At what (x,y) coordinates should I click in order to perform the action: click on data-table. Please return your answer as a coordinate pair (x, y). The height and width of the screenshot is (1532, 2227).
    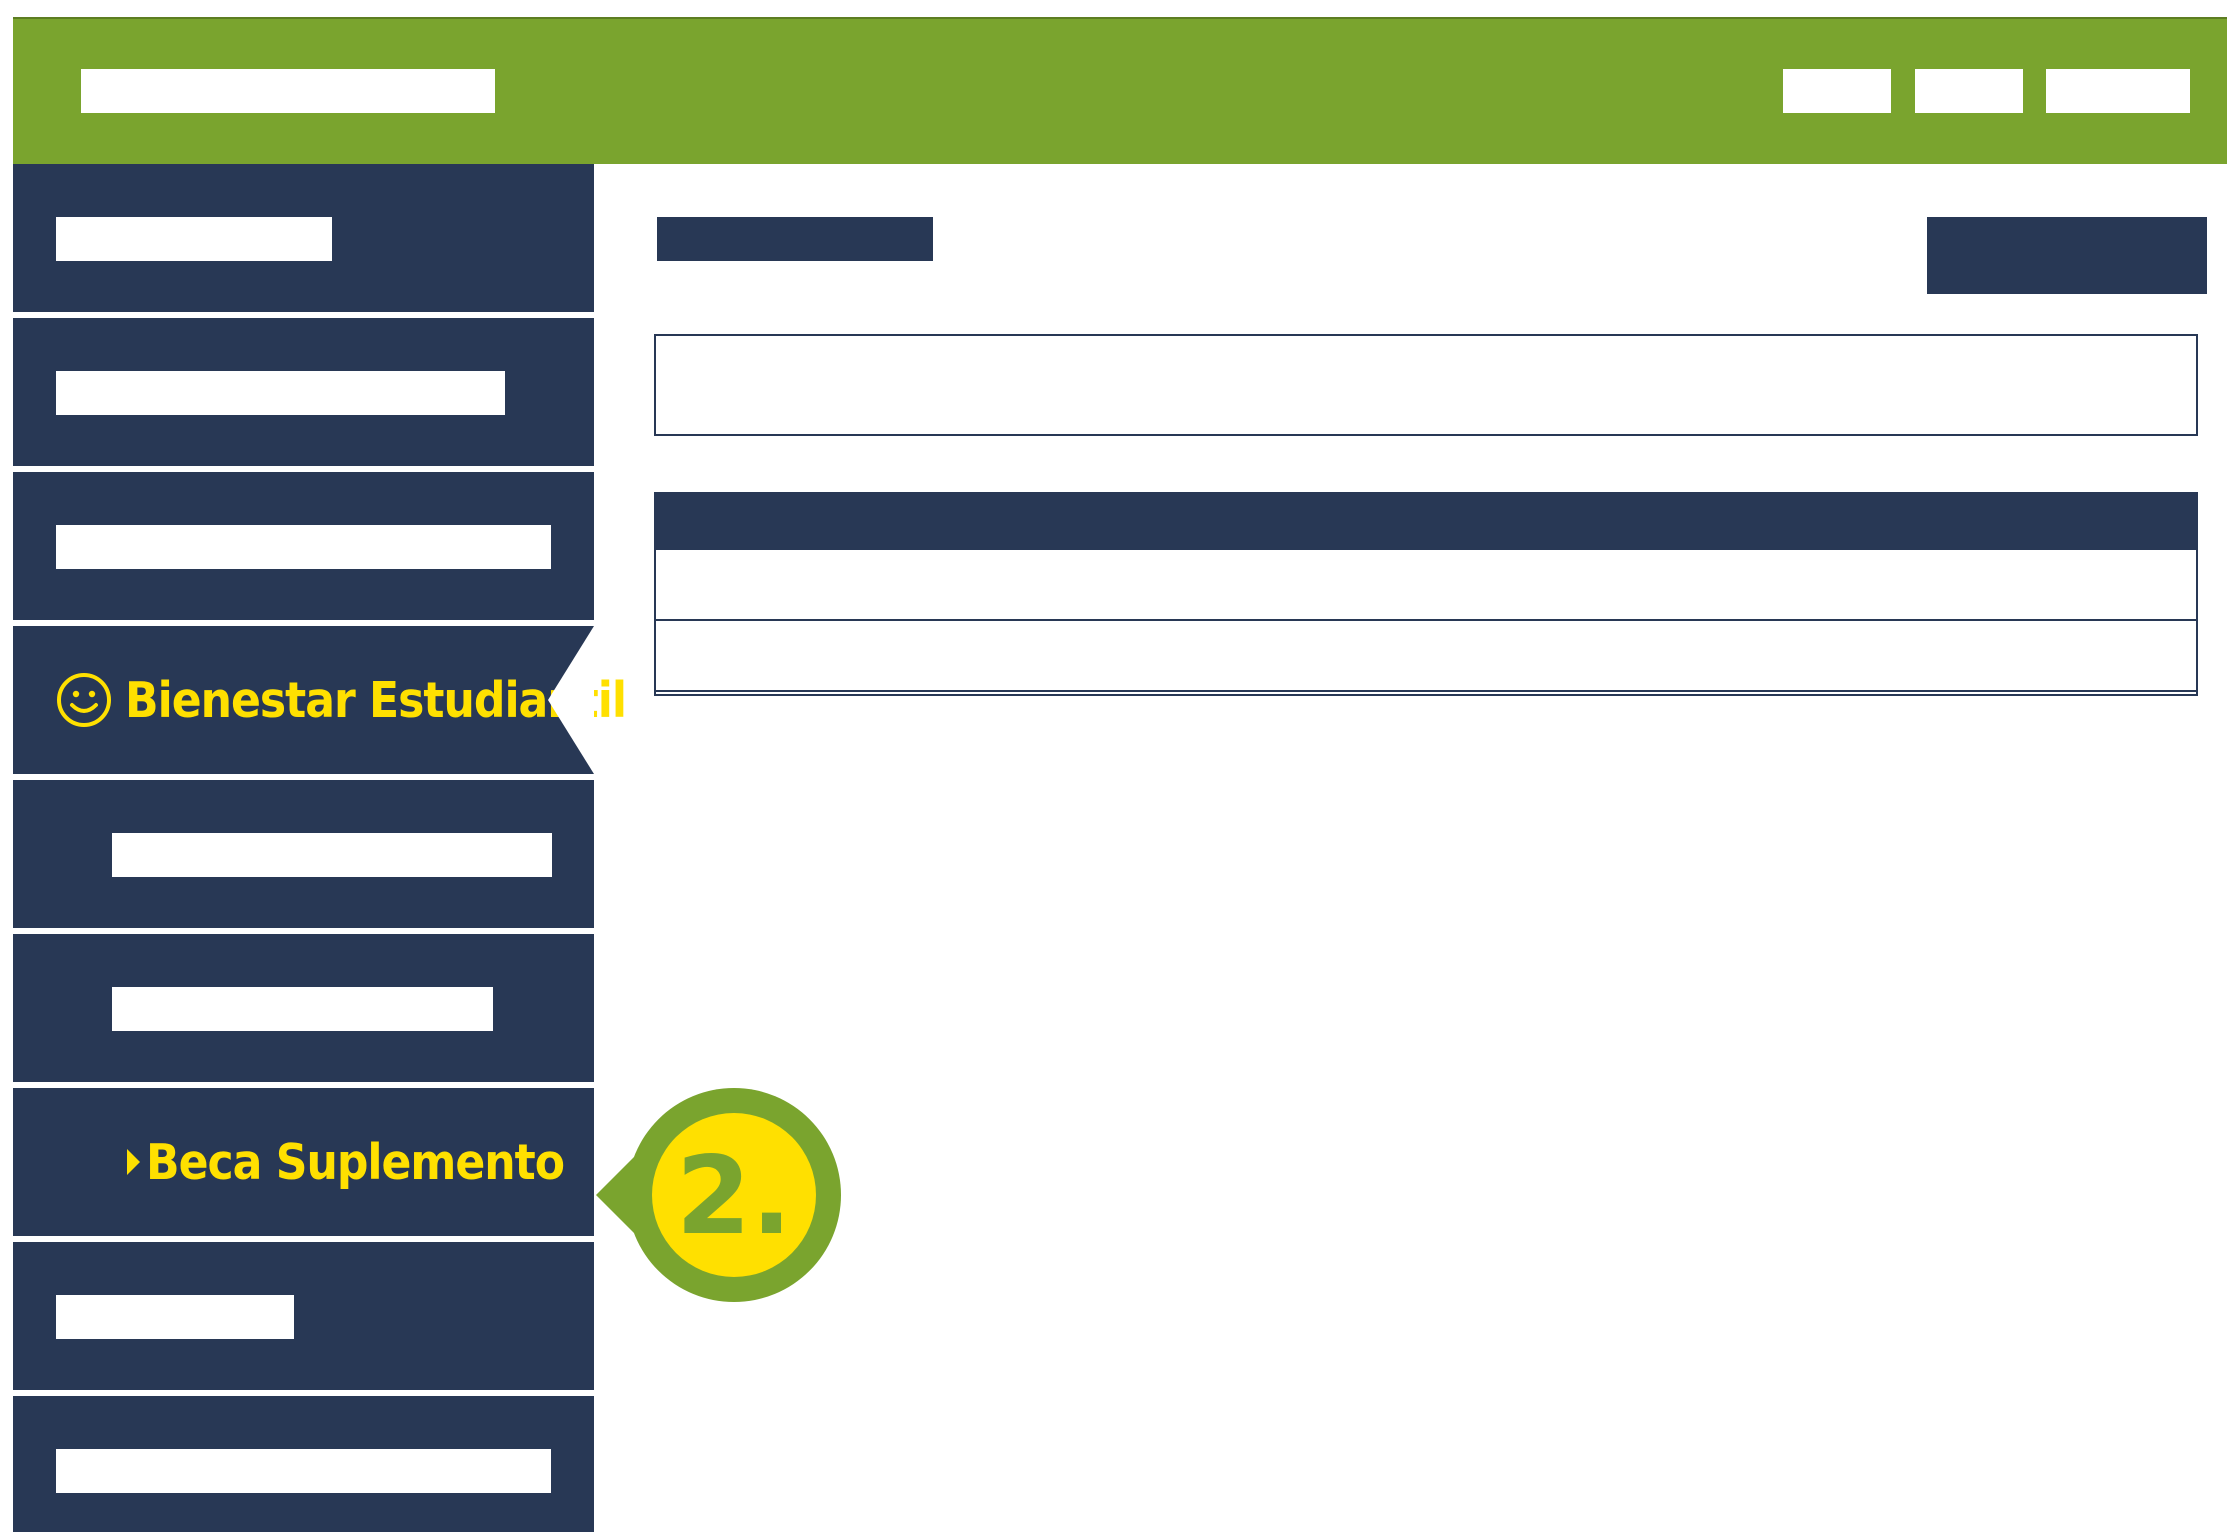
    Looking at the image, I should click on (1426, 594).